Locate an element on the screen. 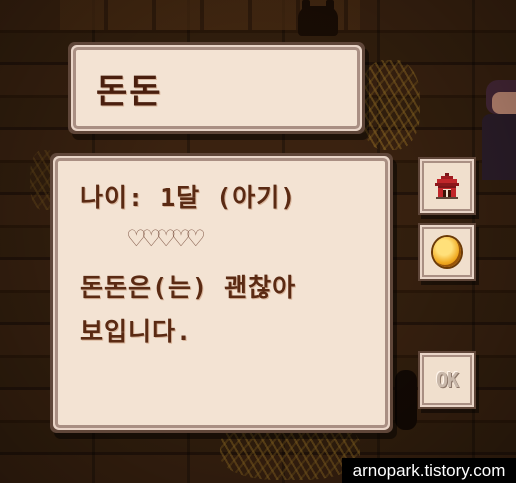 Image resolution: width=516 pixels, height=483 pixels. site-watermark: arnopark.tistory.com is located at coordinates (429, 470).